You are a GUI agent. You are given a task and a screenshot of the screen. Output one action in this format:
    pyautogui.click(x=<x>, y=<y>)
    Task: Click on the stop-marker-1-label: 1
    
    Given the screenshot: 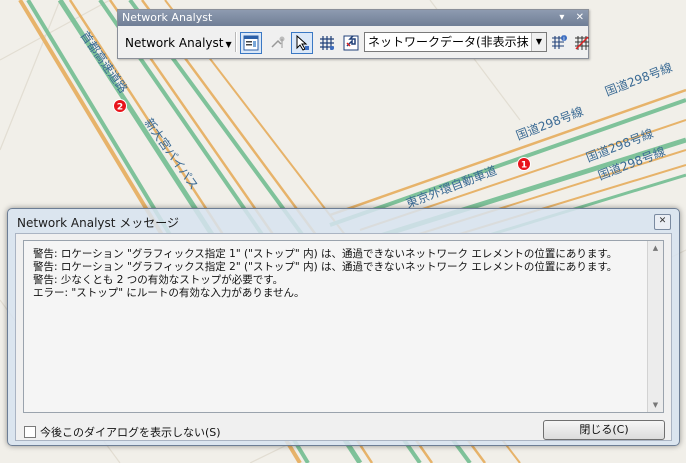 What is the action you would take?
    pyautogui.click(x=524, y=166)
    